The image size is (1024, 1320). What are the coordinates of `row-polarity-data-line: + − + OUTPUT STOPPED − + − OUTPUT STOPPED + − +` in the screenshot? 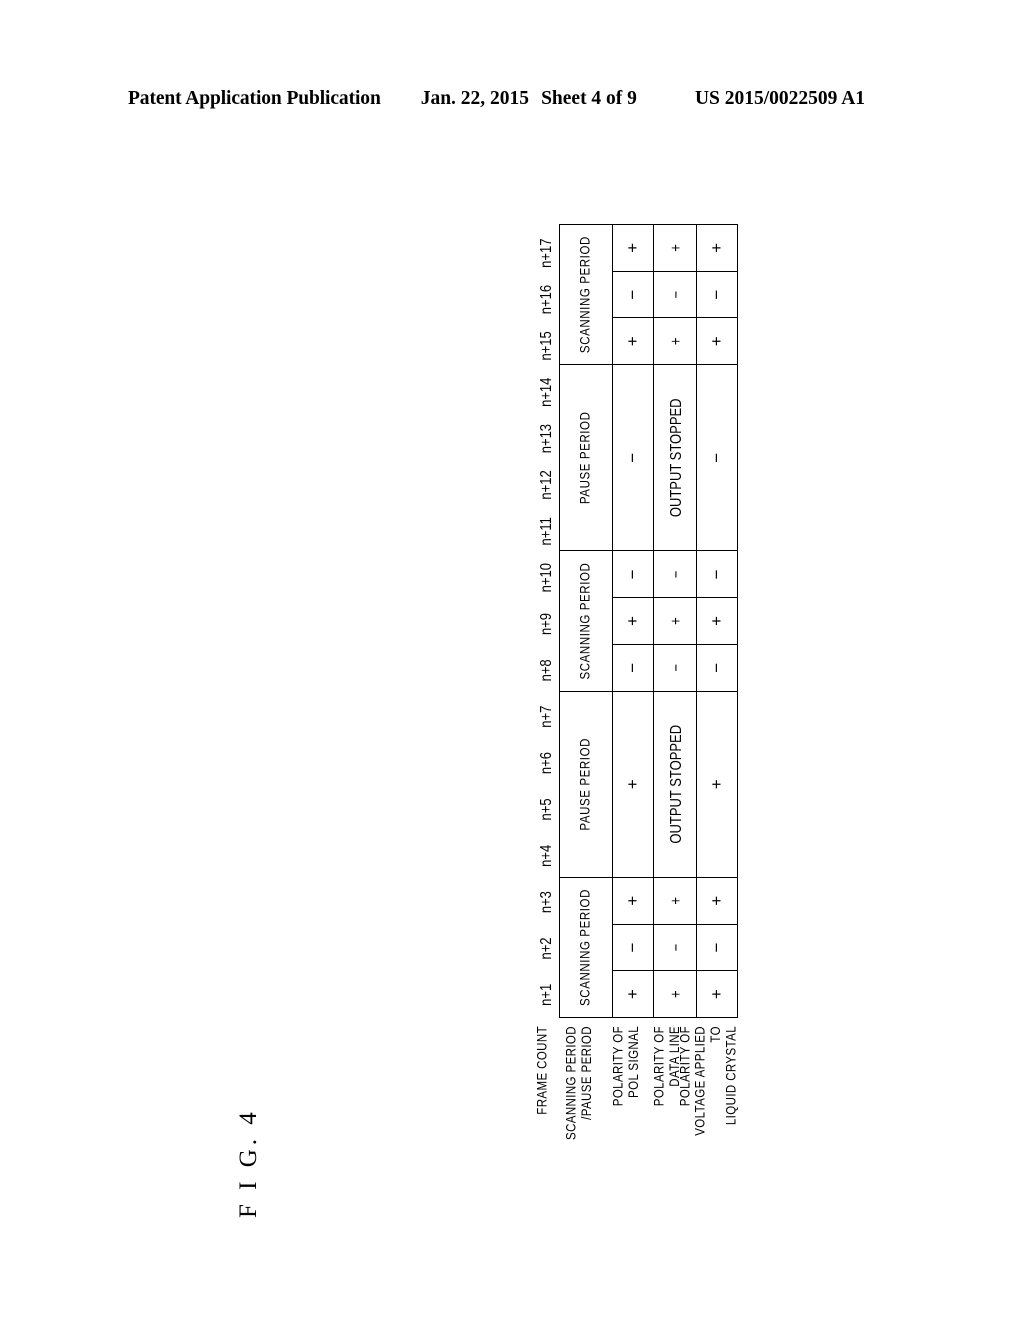 It's located at (675, 621).